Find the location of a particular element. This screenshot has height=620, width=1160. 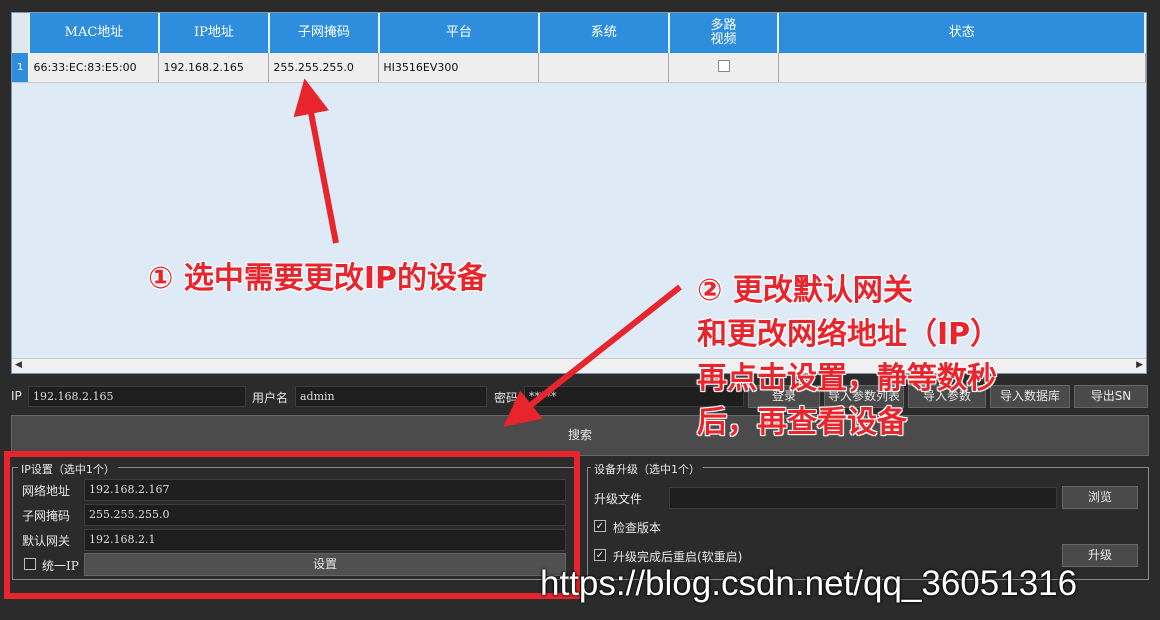

annotation-step2-line1: ② 更改默认网关 is located at coordinates (805, 290).